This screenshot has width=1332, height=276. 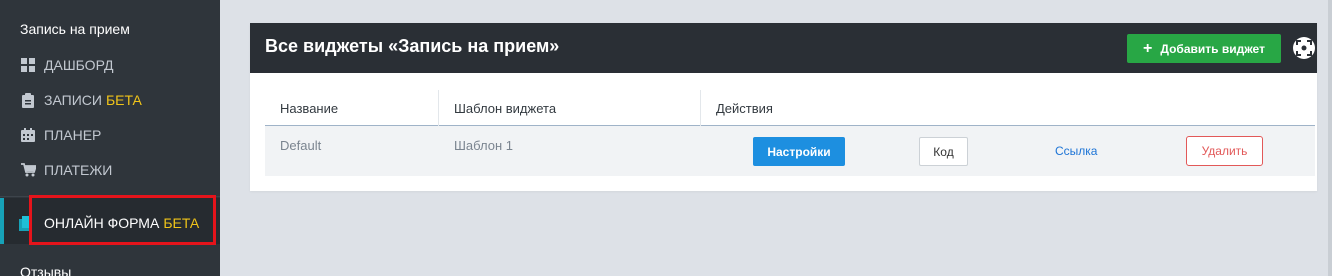 What do you see at coordinates (28, 65) in the screenshot?
I see `dashboard-icon` at bounding box center [28, 65].